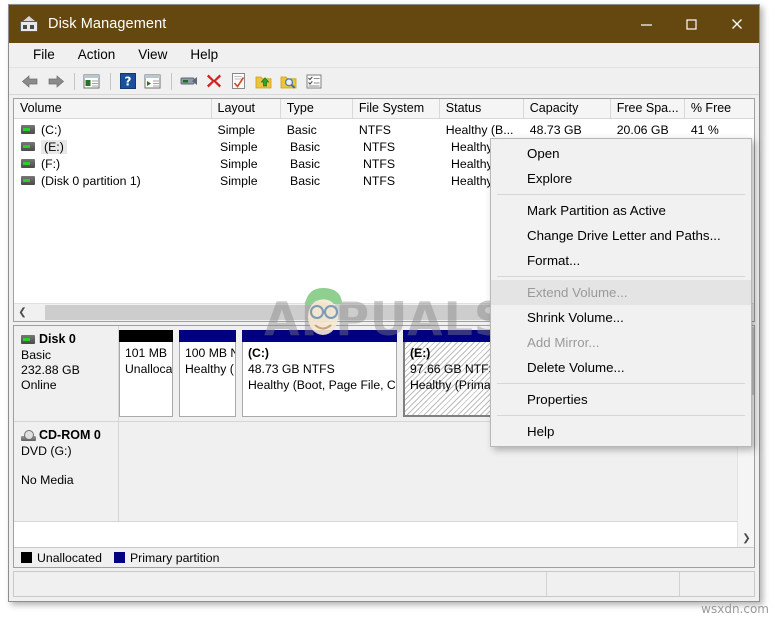  Describe the element at coordinates (384, 24) in the screenshot. I see `title-bar: Disk Management` at that location.